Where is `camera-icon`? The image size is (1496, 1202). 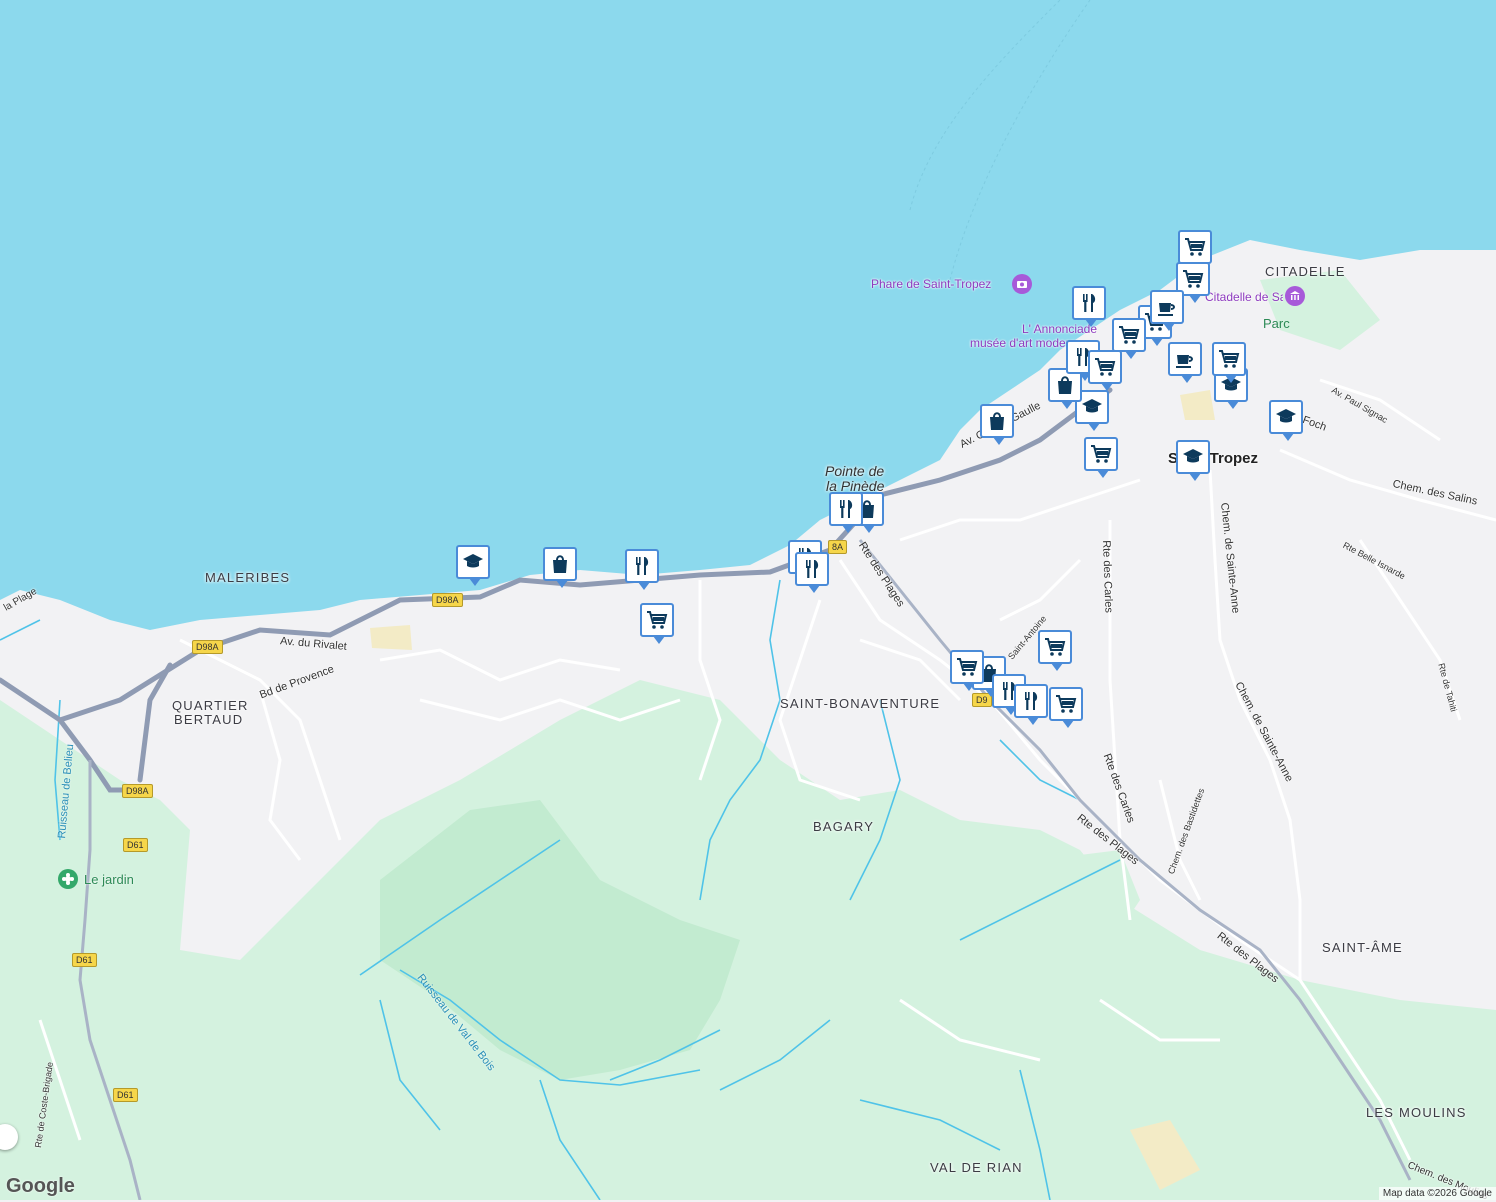
camera-icon is located at coordinates (1022, 284).